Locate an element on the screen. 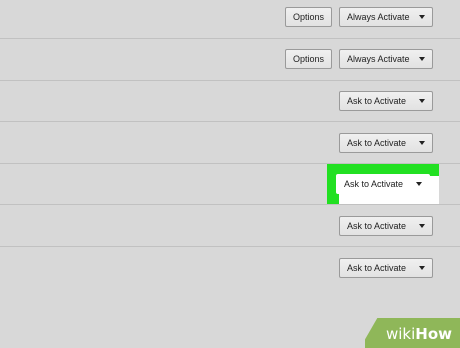 The image size is (460, 348). activation-dropdown-highlighted: Ask to Activate is located at coordinates (383, 184).